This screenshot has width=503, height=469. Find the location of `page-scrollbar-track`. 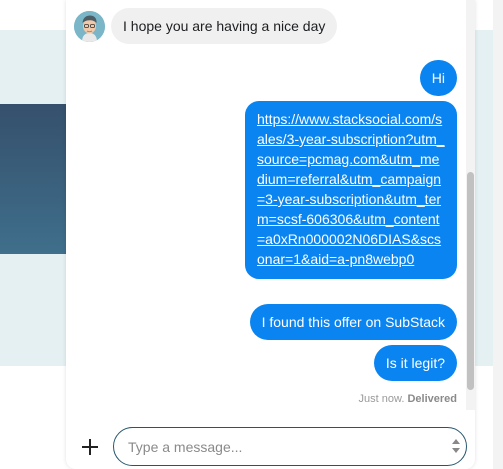

page-scrollbar-track is located at coordinates (498, 234).